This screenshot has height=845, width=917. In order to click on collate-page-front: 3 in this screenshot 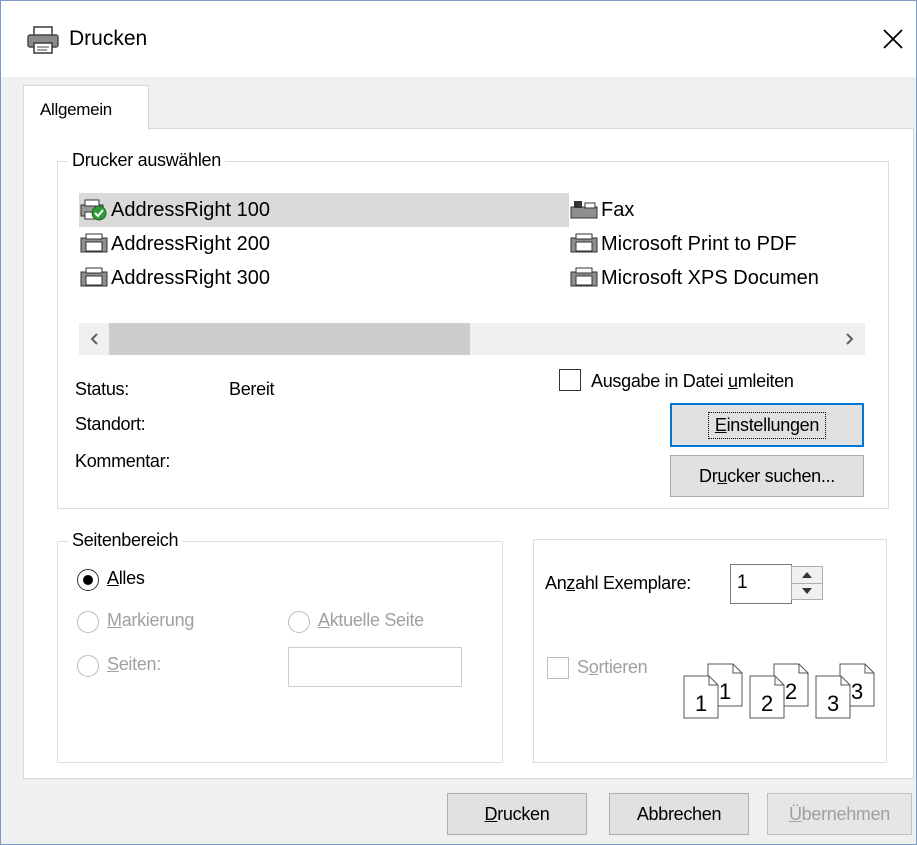, I will do `click(833, 697)`.